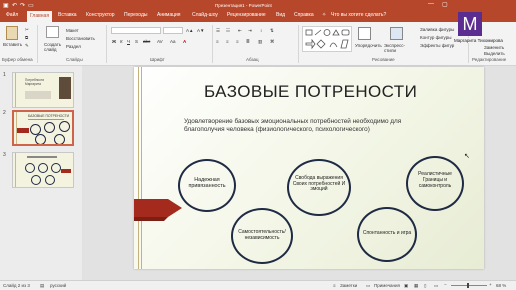  What do you see at coordinates (200, 30) in the screenshot?
I see `shrink-font-icon: A▼` at bounding box center [200, 30].